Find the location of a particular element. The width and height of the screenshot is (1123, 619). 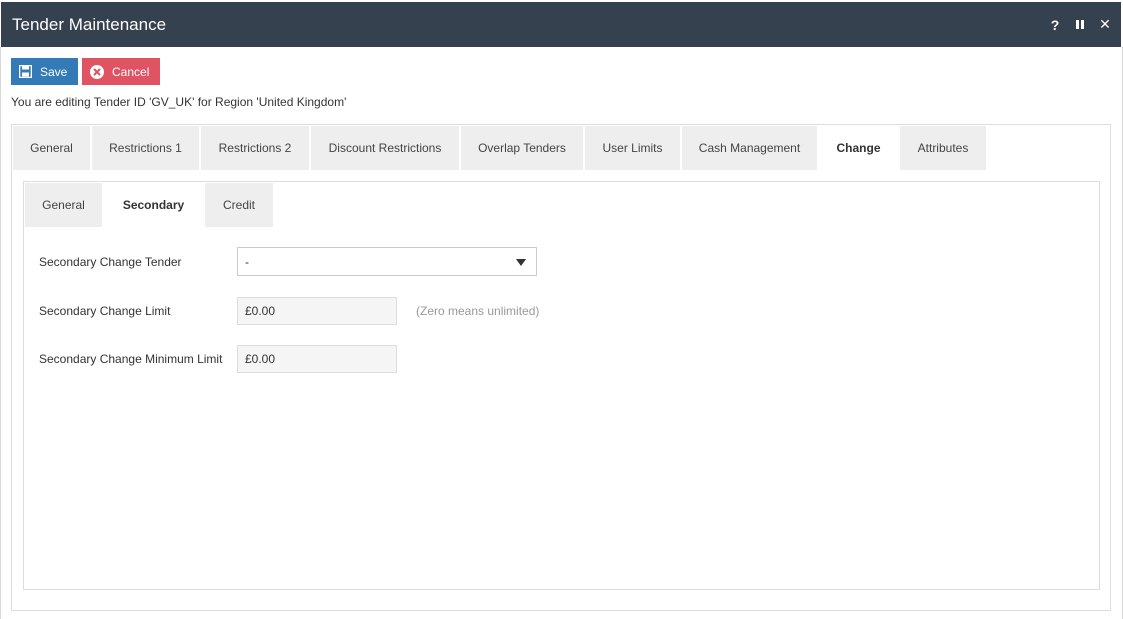

secondary-change-tender-row: Secondary Change Tender - is located at coordinates (288, 261).